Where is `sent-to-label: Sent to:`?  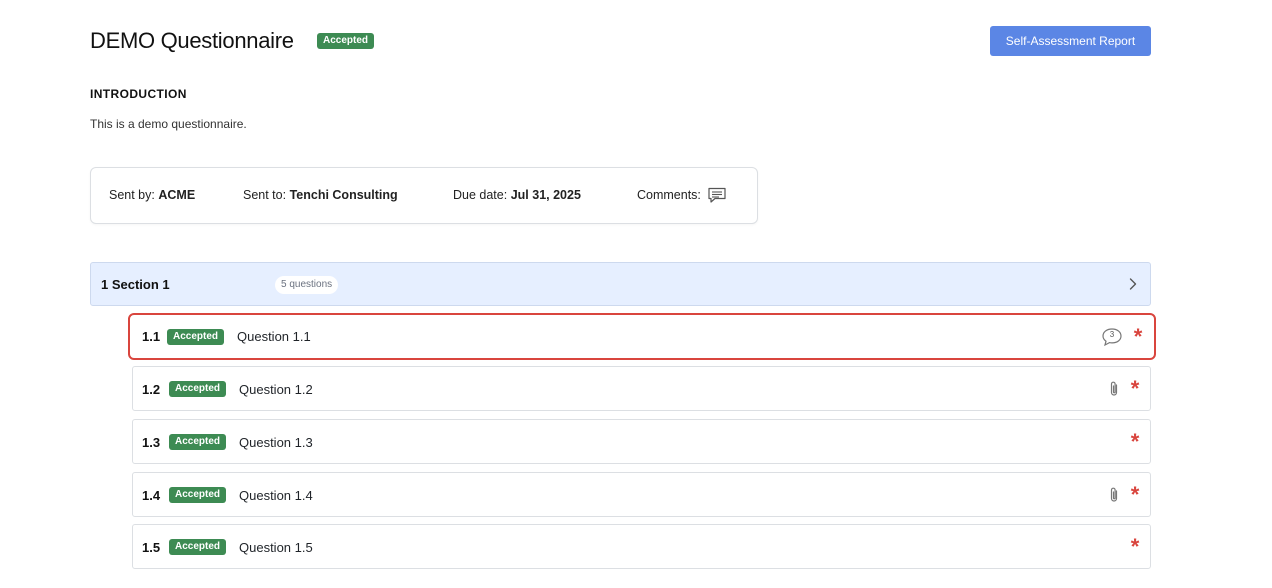
sent-to-label: Sent to: is located at coordinates (265, 195).